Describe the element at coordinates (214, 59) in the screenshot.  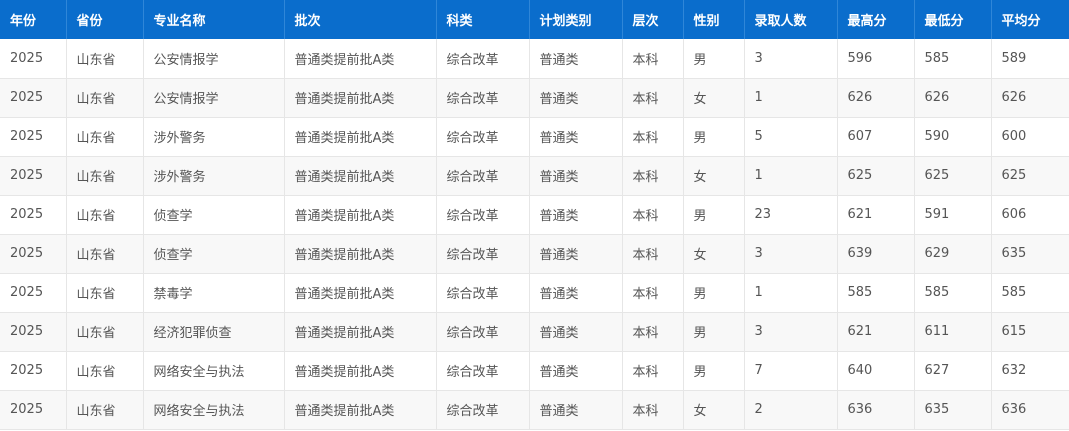
I see `major-cell: 公安情报学` at that location.